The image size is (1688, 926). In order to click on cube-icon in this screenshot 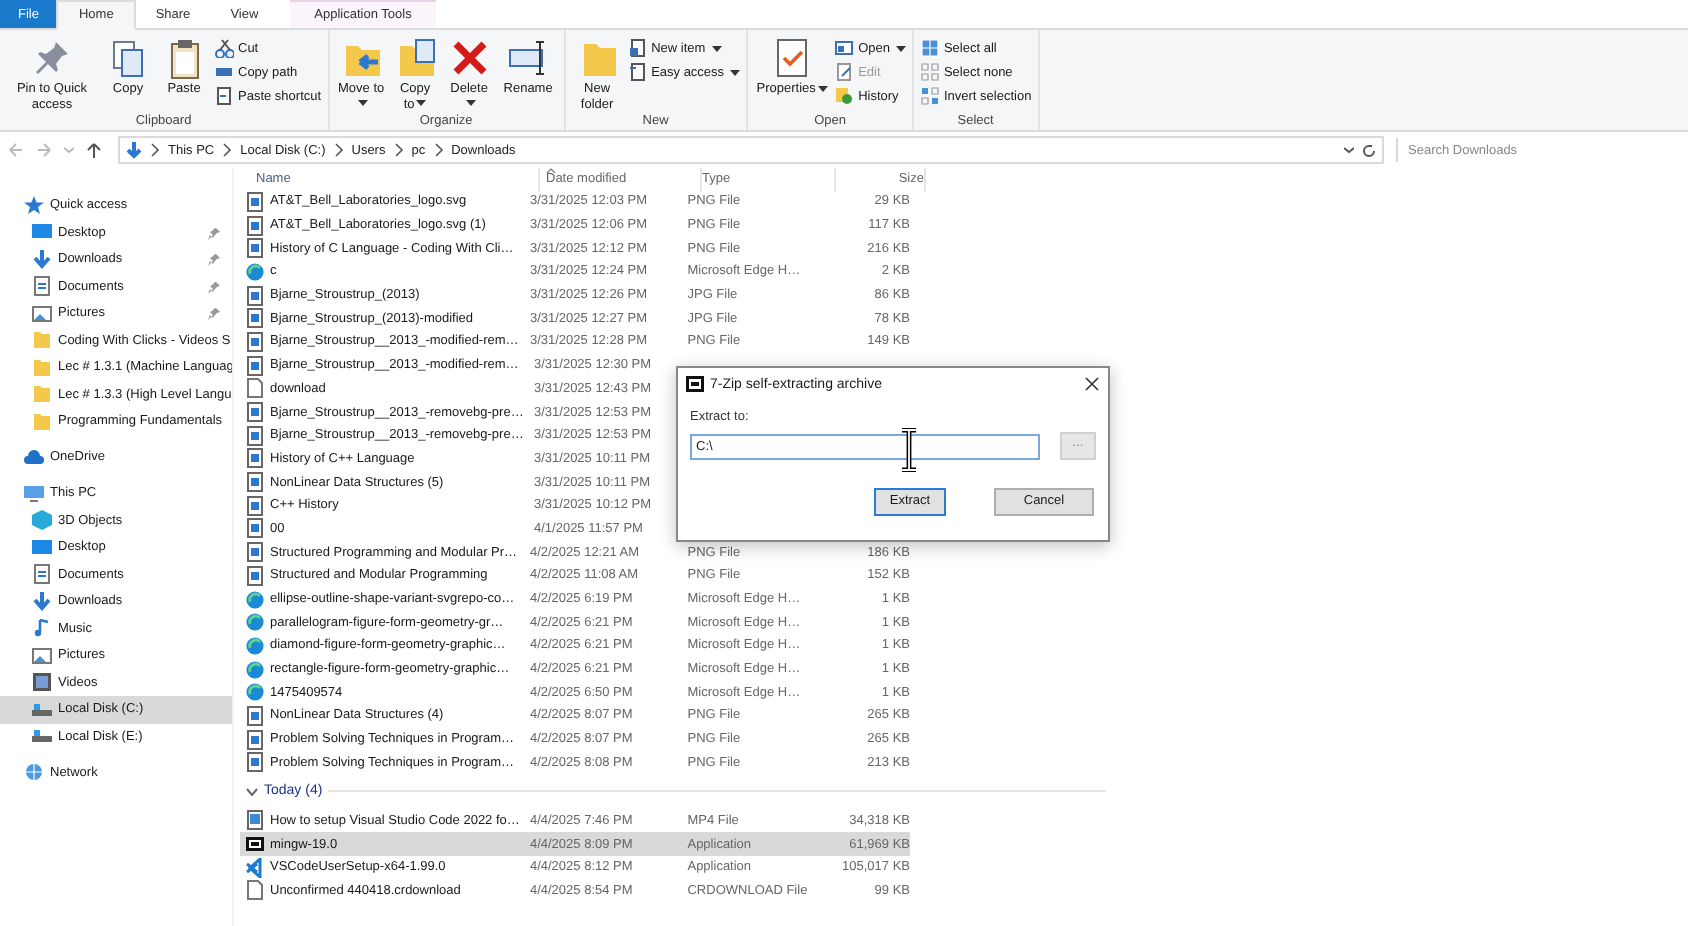, I will do `click(42, 520)`.